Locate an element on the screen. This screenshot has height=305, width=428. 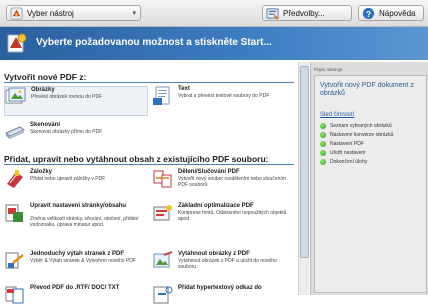
hyperlink-icon is located at coordinates (163, 295).